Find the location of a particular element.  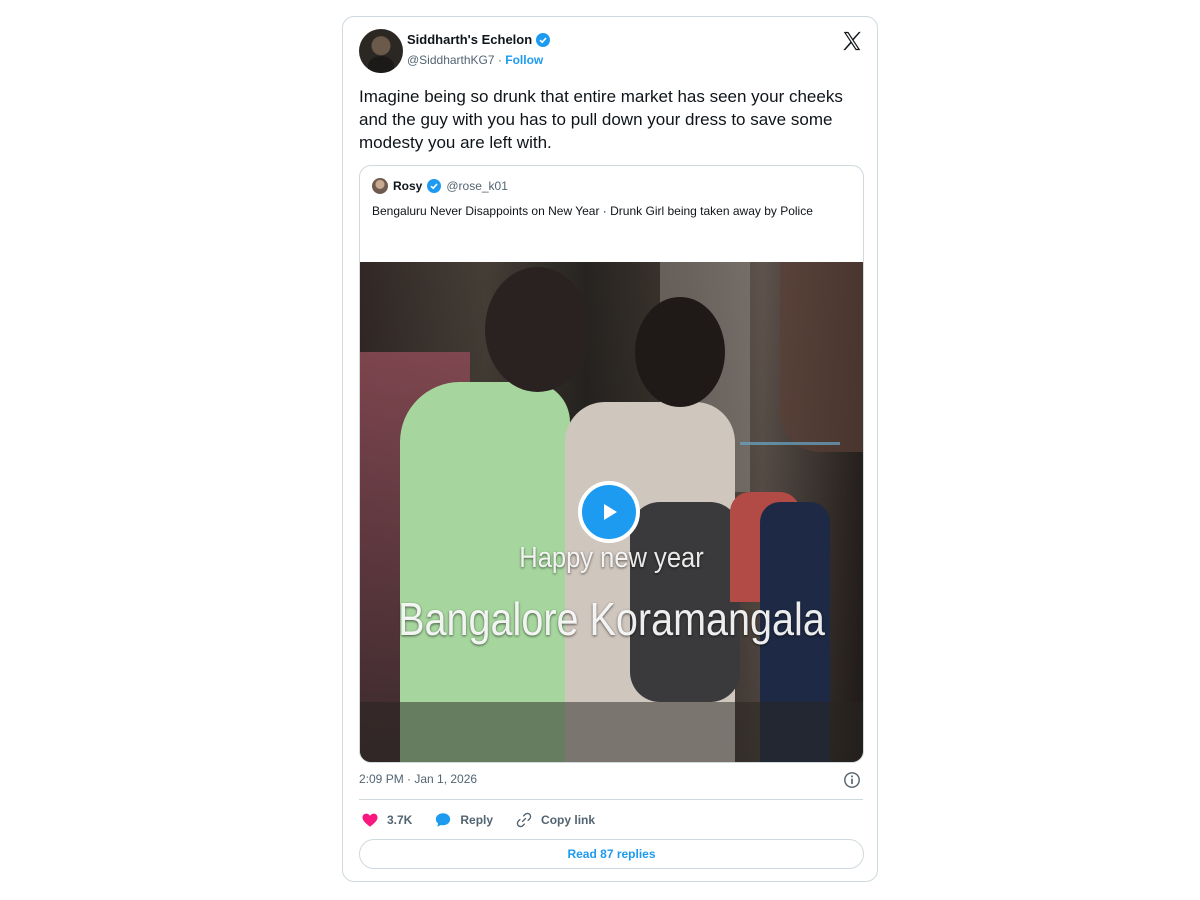

background-tree is located at coordinates (821, 357).